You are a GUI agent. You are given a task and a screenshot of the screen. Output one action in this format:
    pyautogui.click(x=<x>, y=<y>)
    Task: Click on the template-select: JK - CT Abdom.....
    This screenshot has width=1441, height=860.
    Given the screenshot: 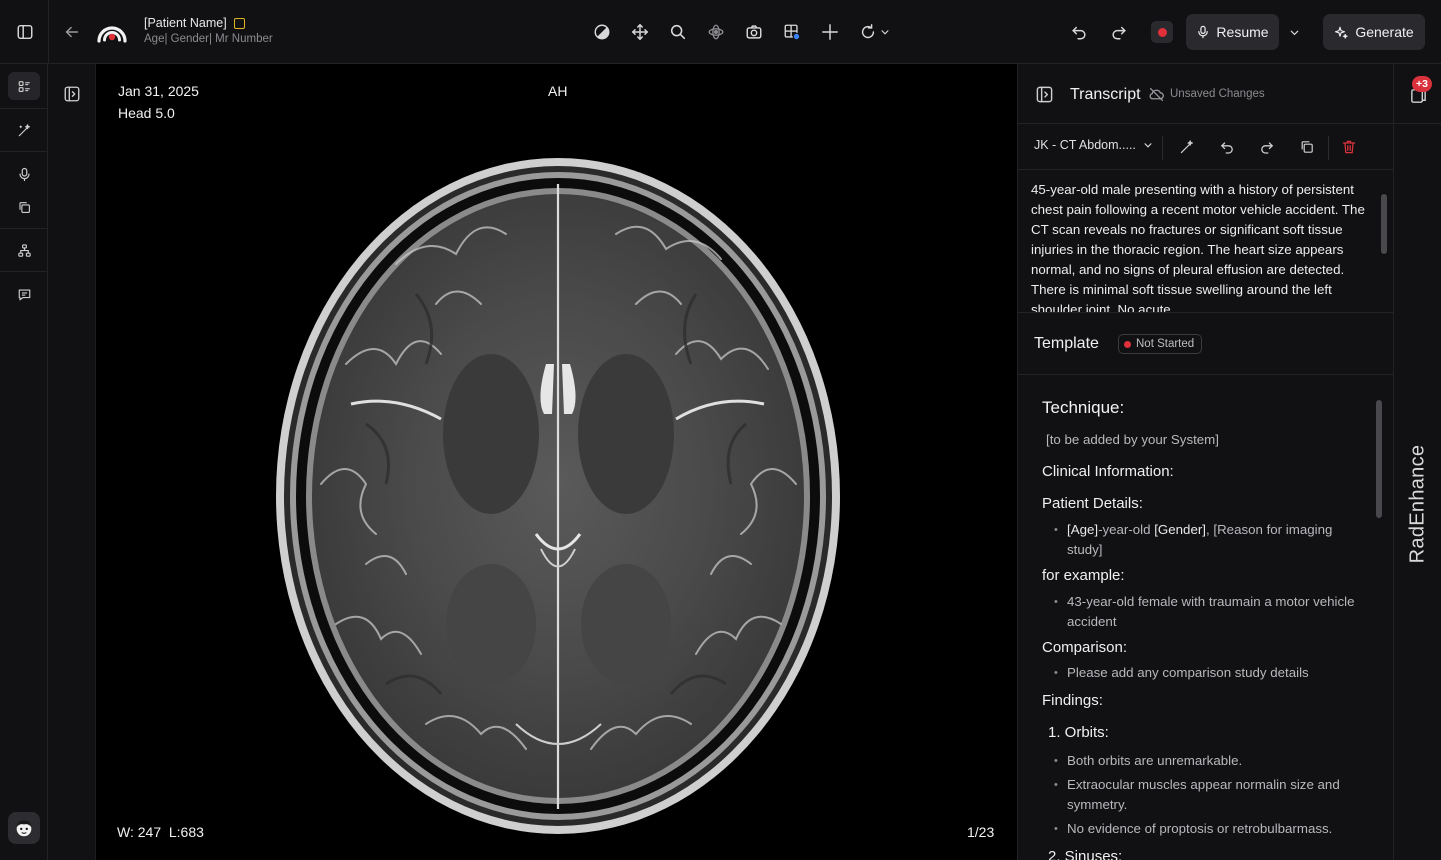 What is the action you would take?
    pyautogui.click(x=1094, y=145)
    